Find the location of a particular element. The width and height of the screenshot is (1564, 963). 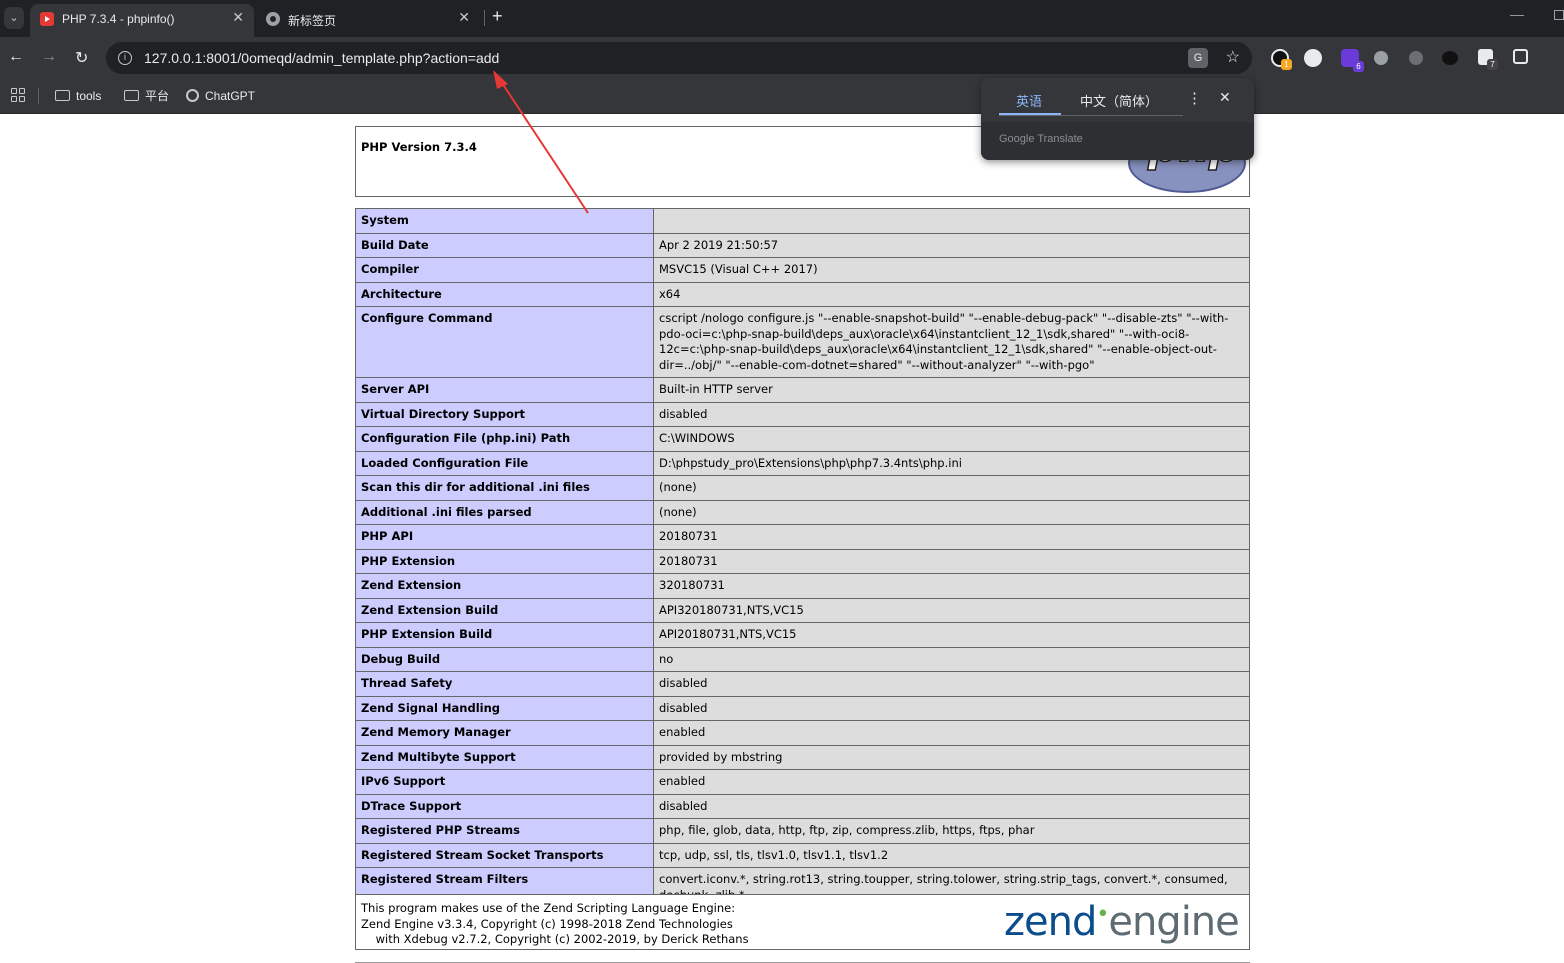

extension-bug-icon is located at coordinates (1381, 58).